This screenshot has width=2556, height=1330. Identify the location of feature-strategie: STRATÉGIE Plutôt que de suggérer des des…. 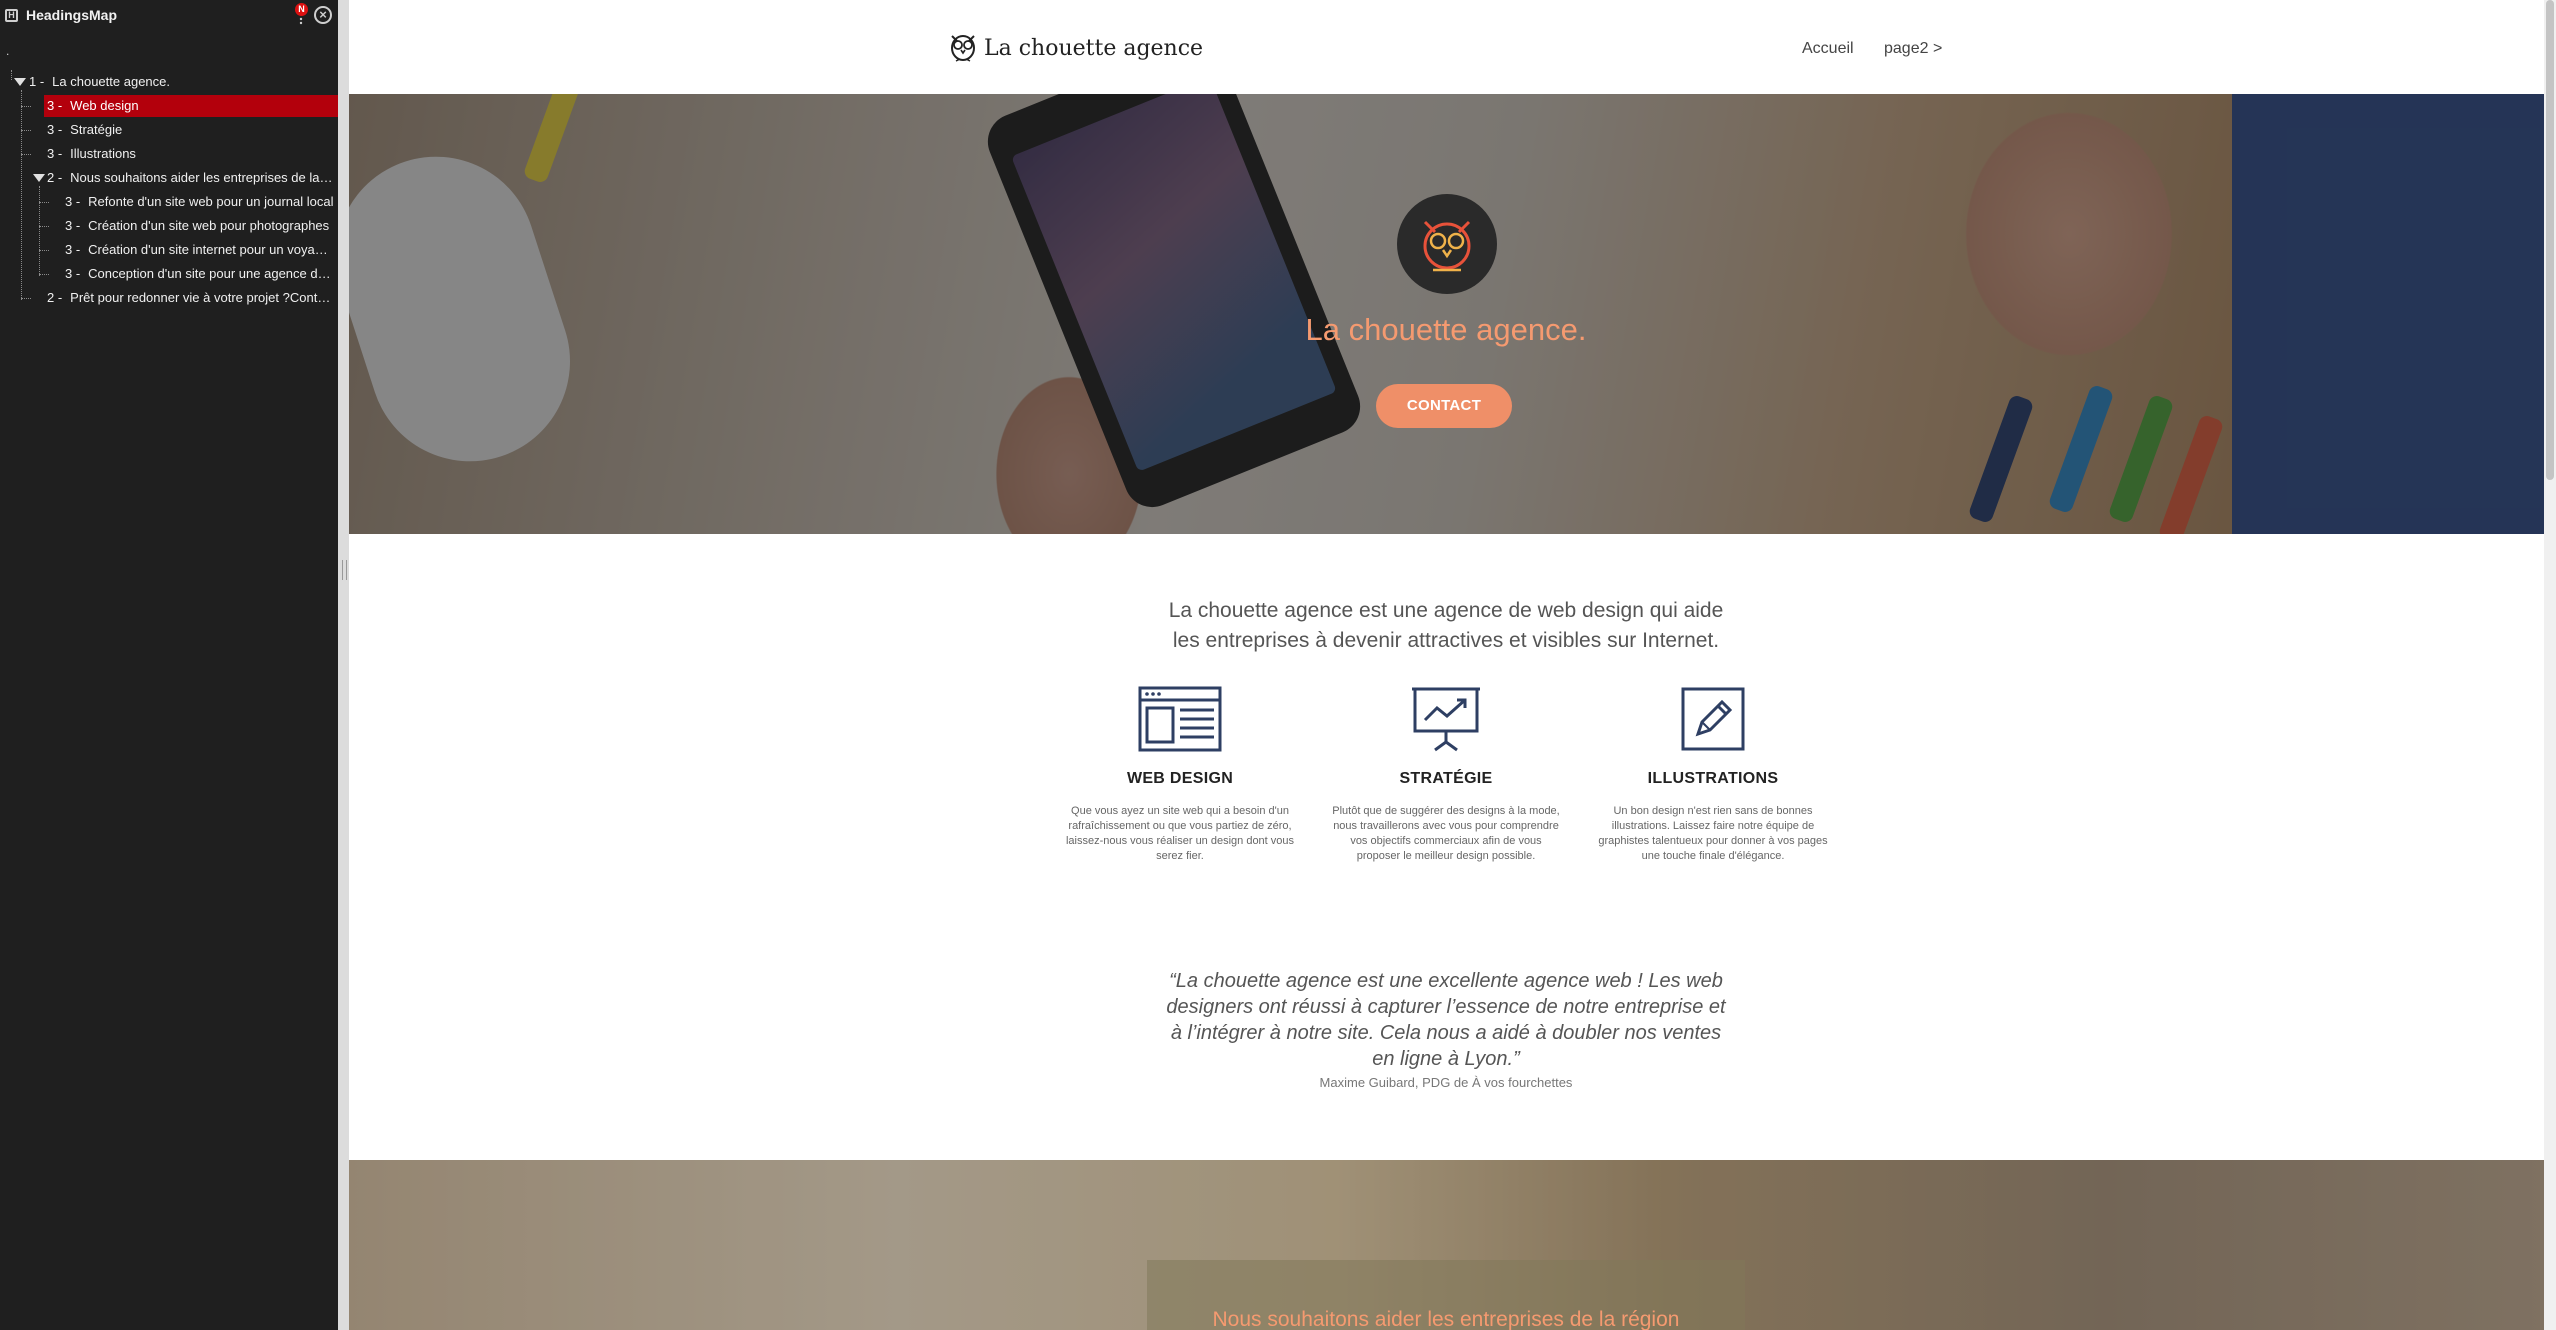
(1446, 775).